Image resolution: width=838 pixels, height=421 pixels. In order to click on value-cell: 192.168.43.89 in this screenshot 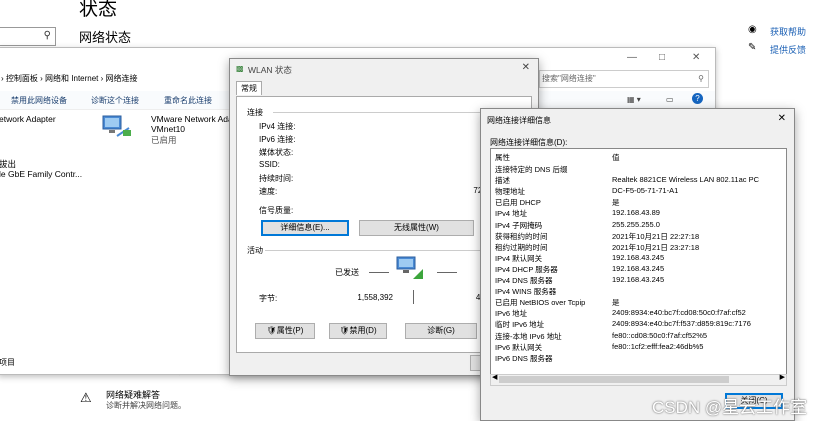, I will do `click(636, 213)`.